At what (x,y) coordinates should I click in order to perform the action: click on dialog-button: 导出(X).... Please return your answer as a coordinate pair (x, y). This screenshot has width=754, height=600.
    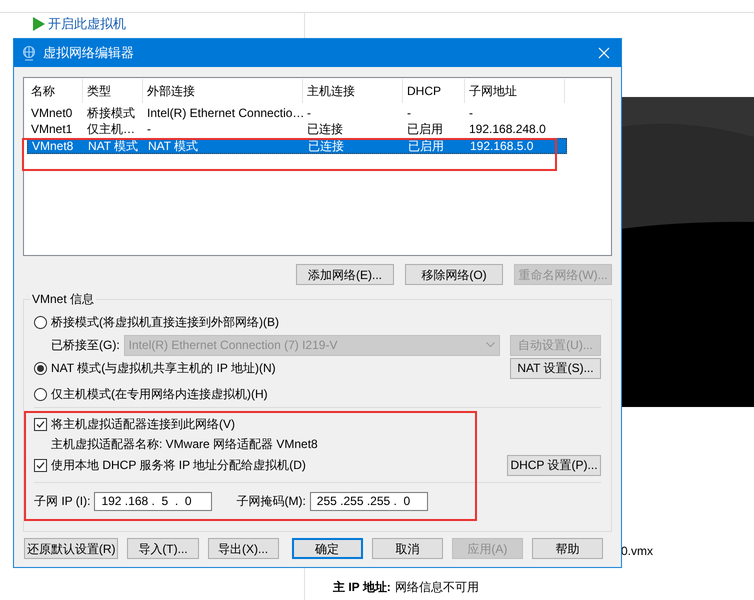
    Looking at the image, I should click on (243, 548).